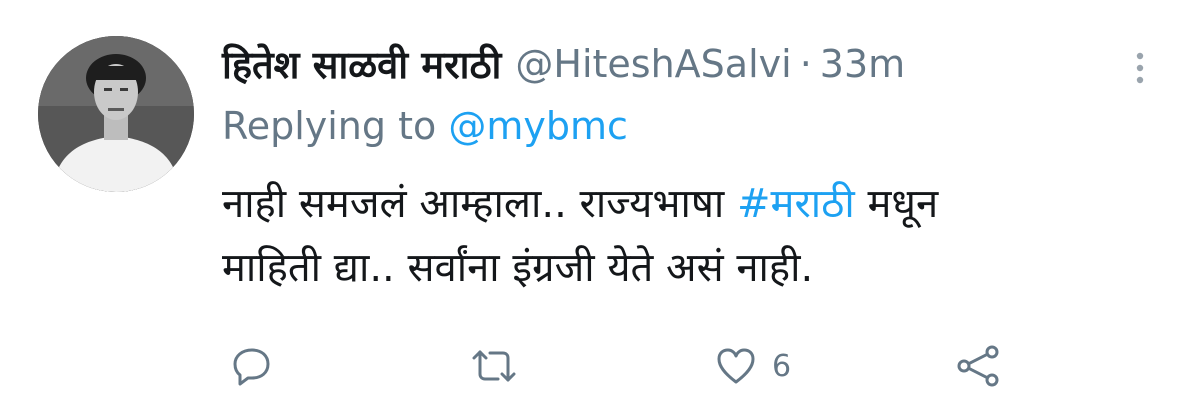  I want to click on retweet-icon, so click(494, 366).